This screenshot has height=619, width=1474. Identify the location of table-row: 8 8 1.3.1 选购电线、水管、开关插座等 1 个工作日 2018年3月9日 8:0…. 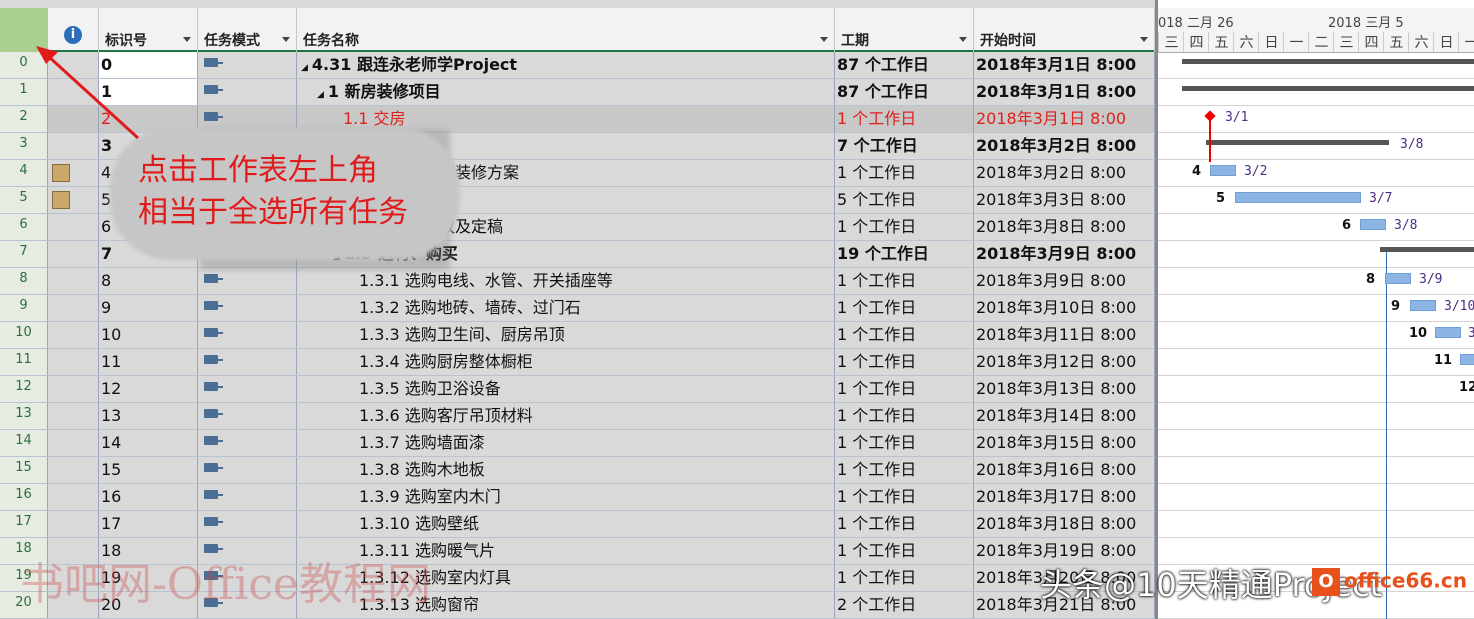
(577, 281).